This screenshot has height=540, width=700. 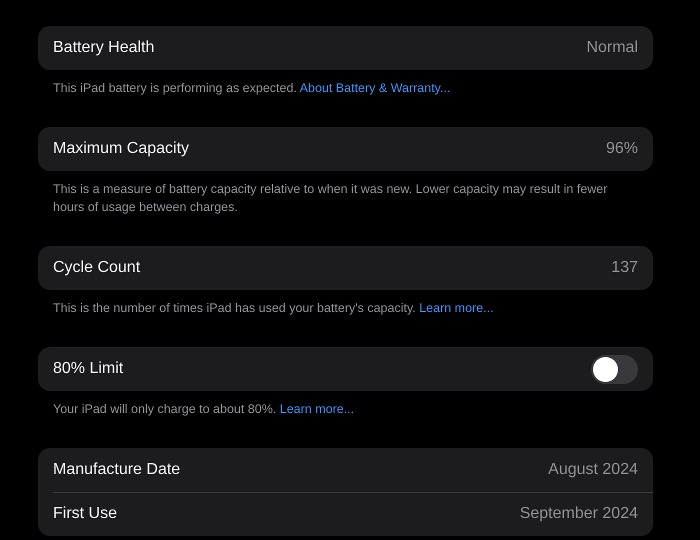 I want to click on limit-toggle, so click(x=614, y=369).